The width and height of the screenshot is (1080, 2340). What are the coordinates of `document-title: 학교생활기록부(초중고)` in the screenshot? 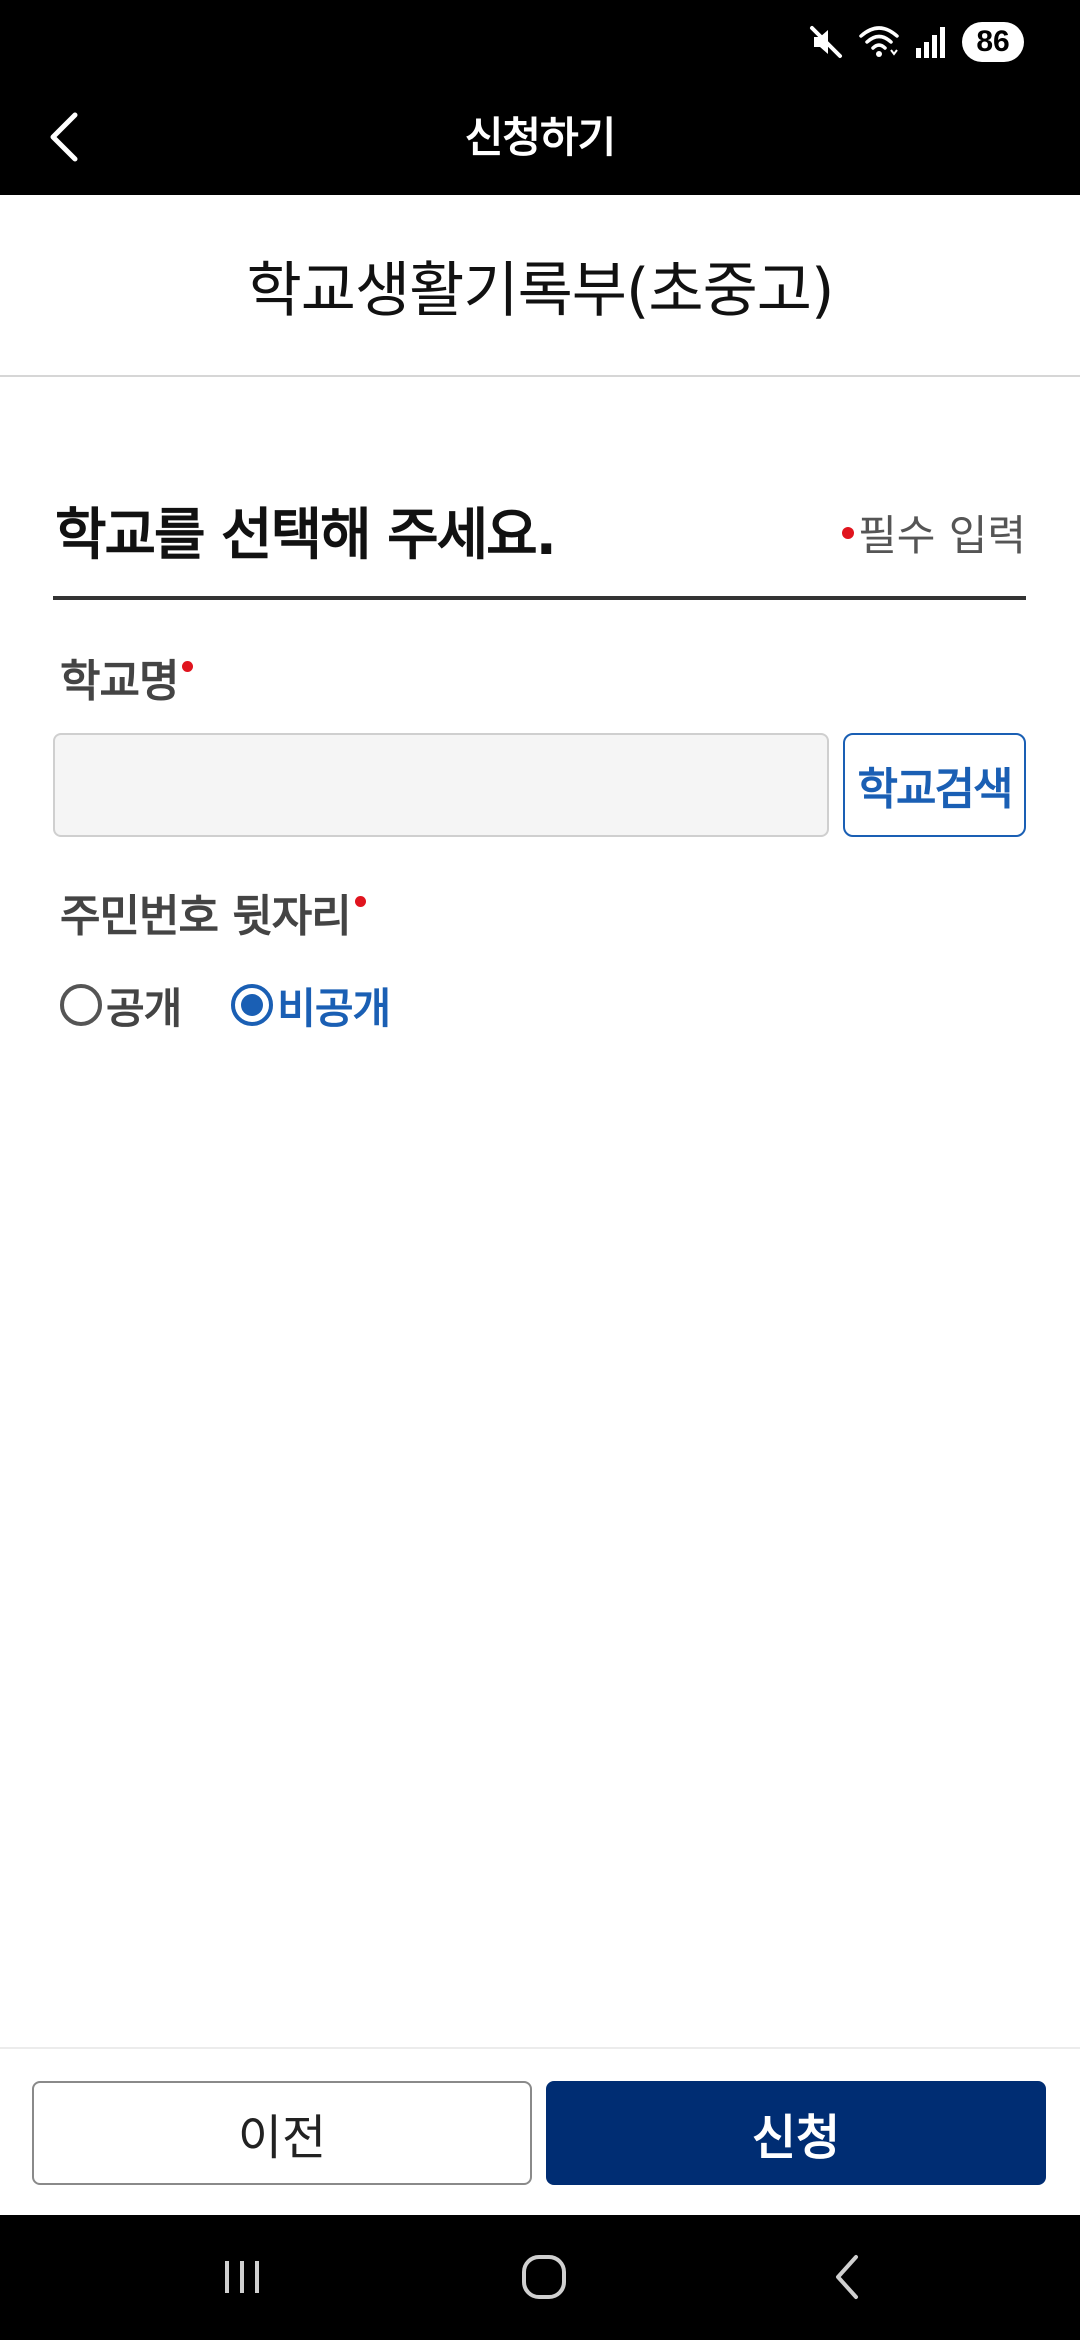 It's located at (540, 290).